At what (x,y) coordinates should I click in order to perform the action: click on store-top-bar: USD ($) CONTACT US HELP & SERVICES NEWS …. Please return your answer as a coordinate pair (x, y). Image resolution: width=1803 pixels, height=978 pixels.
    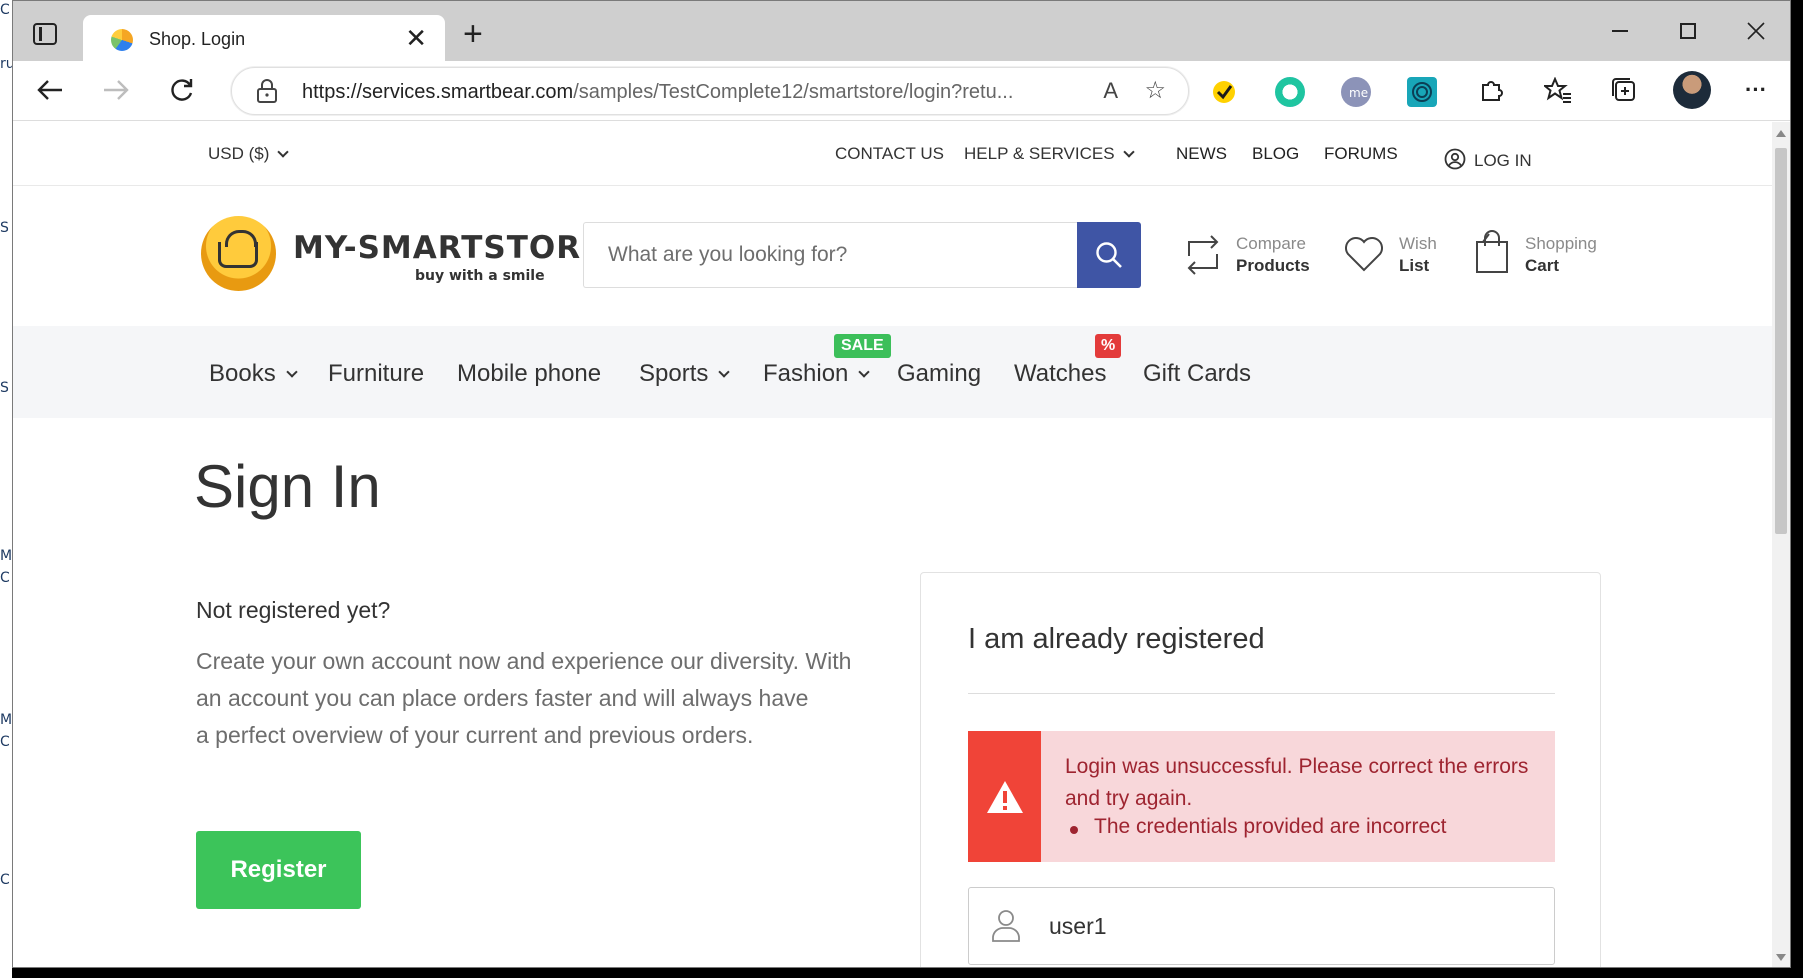
    Looking at the image, I should click on (896, 154).